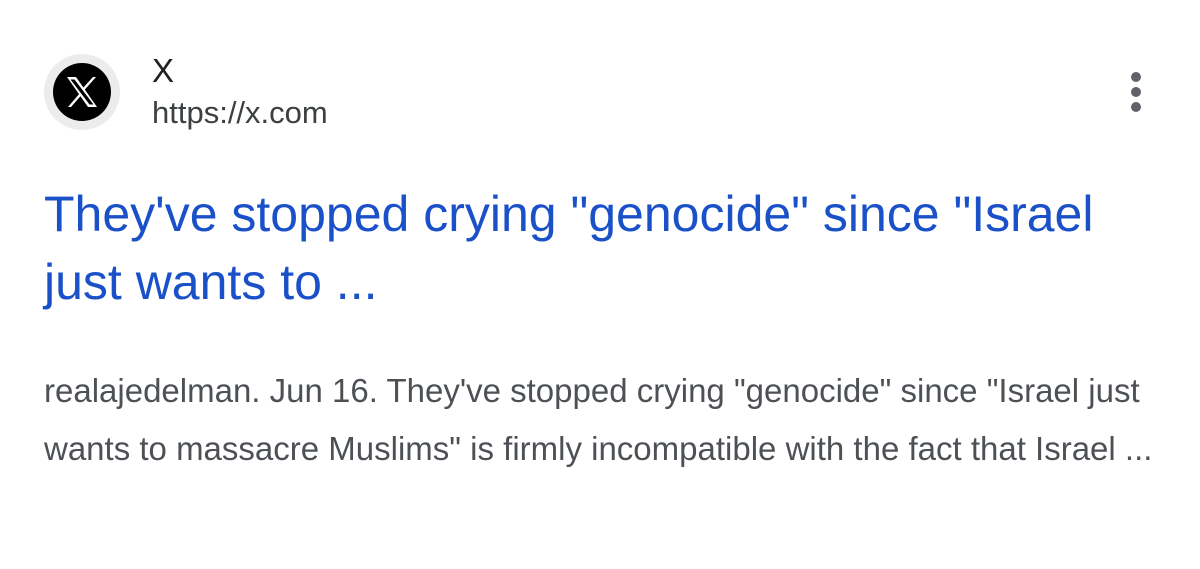  Describe the element at coordinates (163, 70) in the screenshot. I see `source-site-name: X` at that location.